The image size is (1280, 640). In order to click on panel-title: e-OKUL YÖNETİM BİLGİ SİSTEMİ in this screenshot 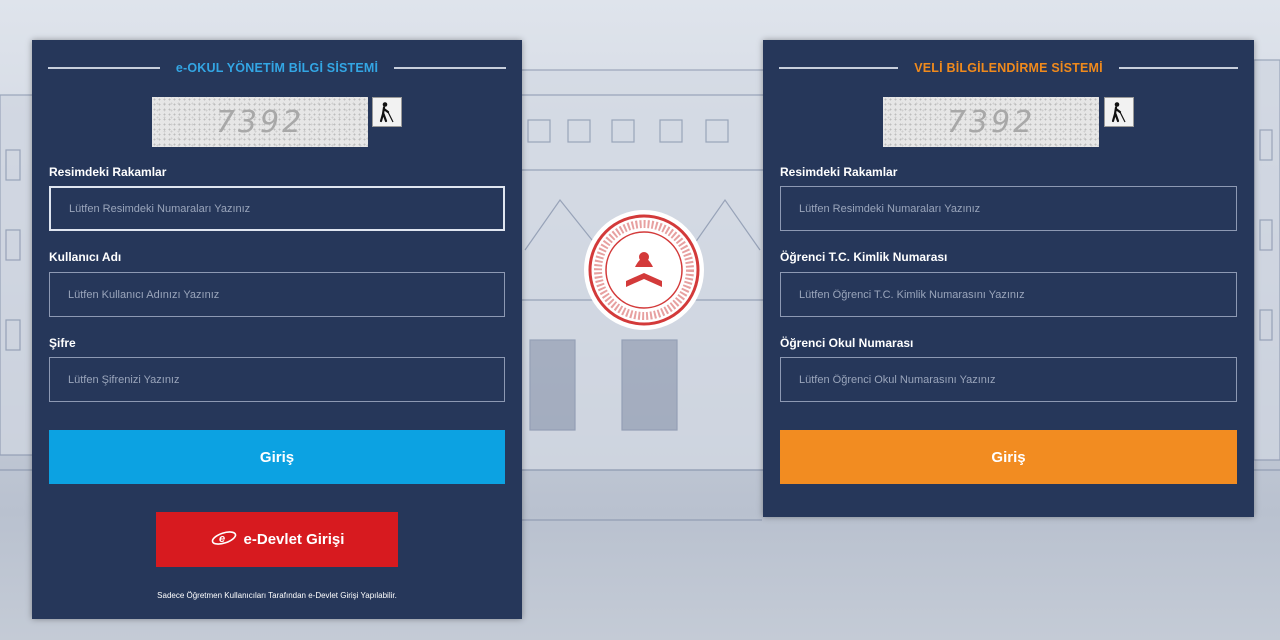, I will do `click(277, 68)`.